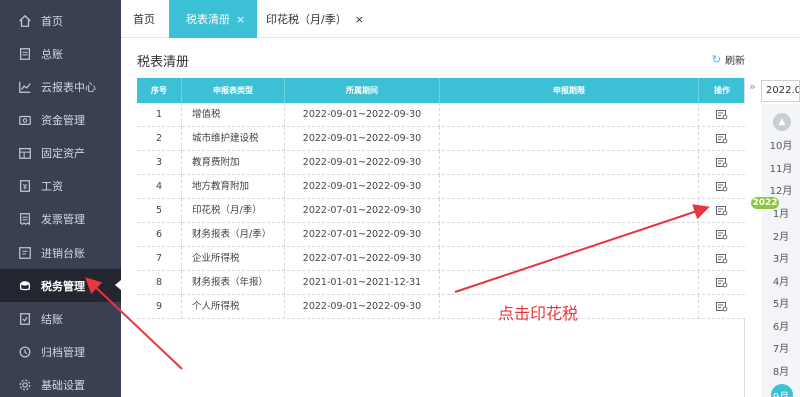 Image resolution: width=800 pixels, height=397 pixels. I want to click on invoice-icon, so click(25, 219).